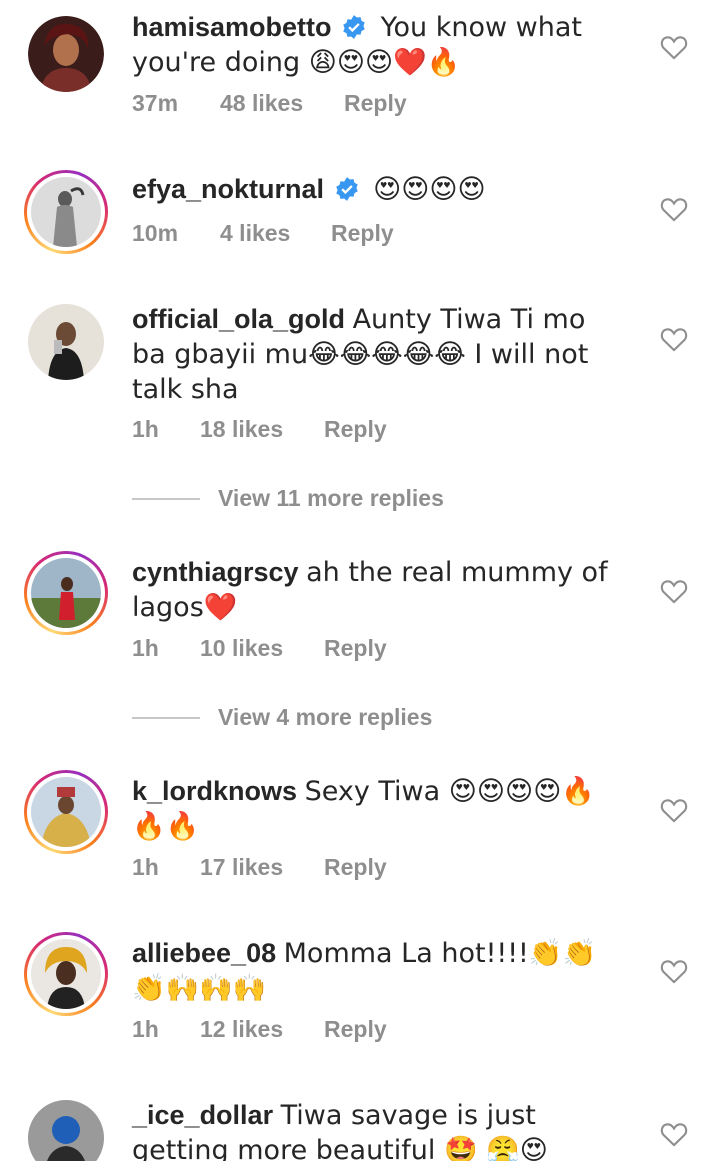  I want to click on comment-meta: 10m 4 likes Reply, so click(263, 233).